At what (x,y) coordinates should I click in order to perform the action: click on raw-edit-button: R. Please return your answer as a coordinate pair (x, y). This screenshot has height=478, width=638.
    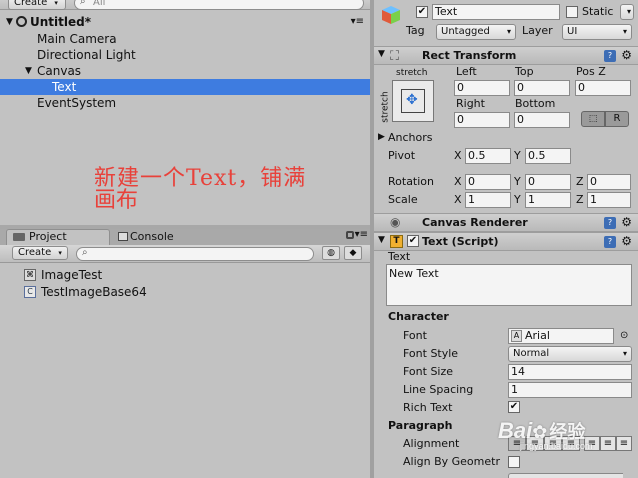
    Looking at the image, I should click on (617, 119).